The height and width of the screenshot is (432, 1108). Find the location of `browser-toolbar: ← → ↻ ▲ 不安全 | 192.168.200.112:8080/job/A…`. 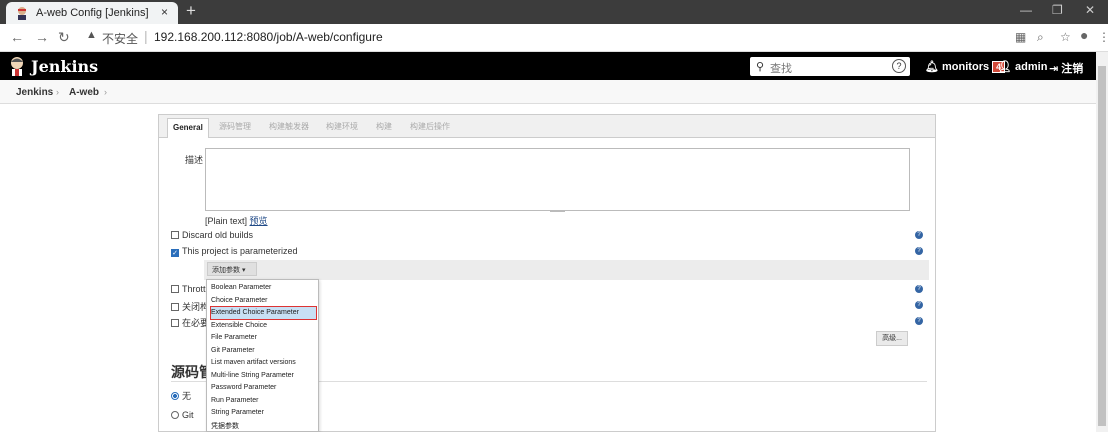

browser-toolbar: ← → ↻ ▲ 不安全 | 192.168.200.112:8080/job/A… is located at coordinates (554, 38).